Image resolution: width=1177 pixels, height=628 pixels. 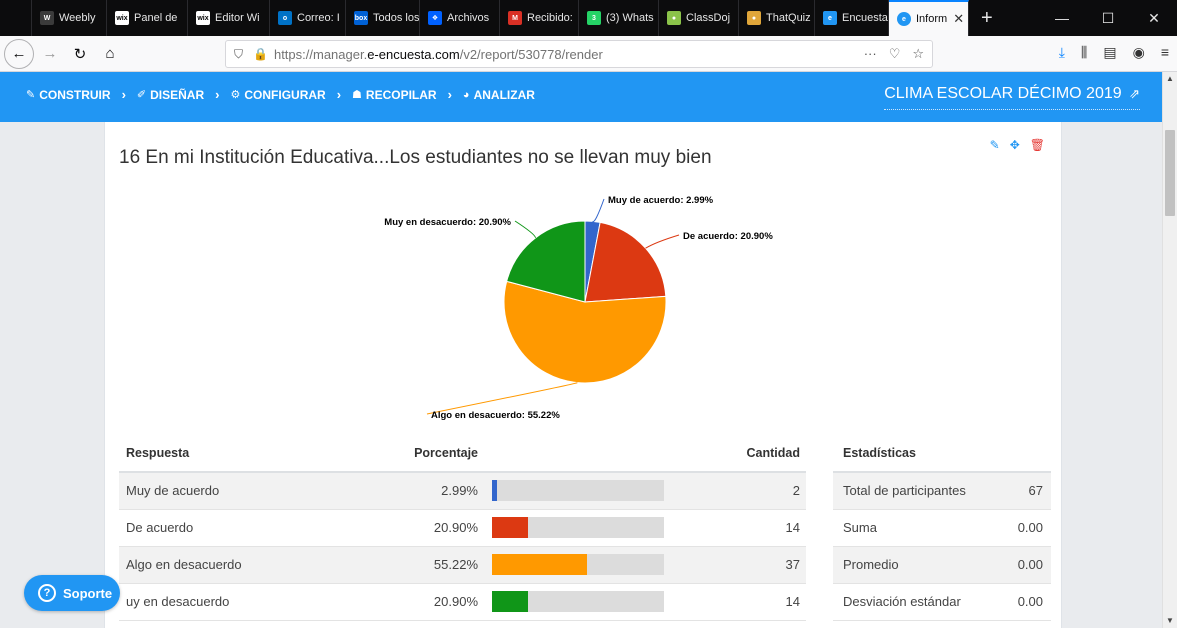 I want to click on back-button: ←, so click(x=19, y=53).